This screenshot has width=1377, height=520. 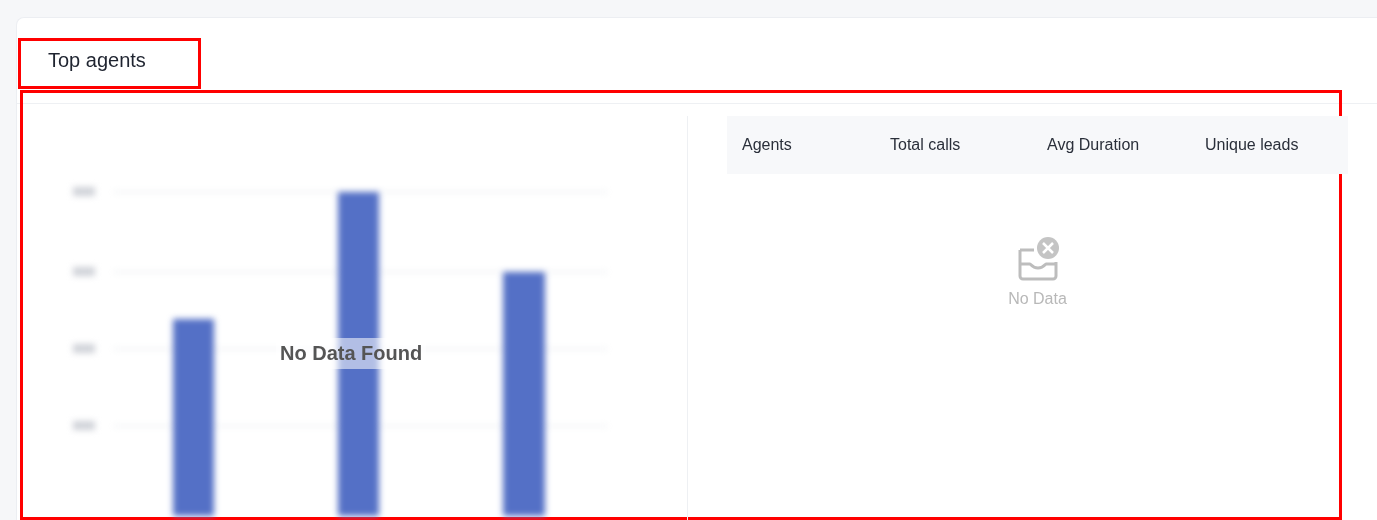 What do you see at coordinates (109, 63) in the screenshot?
I see `section-title: Top agents` at bounding box center [109, 63].